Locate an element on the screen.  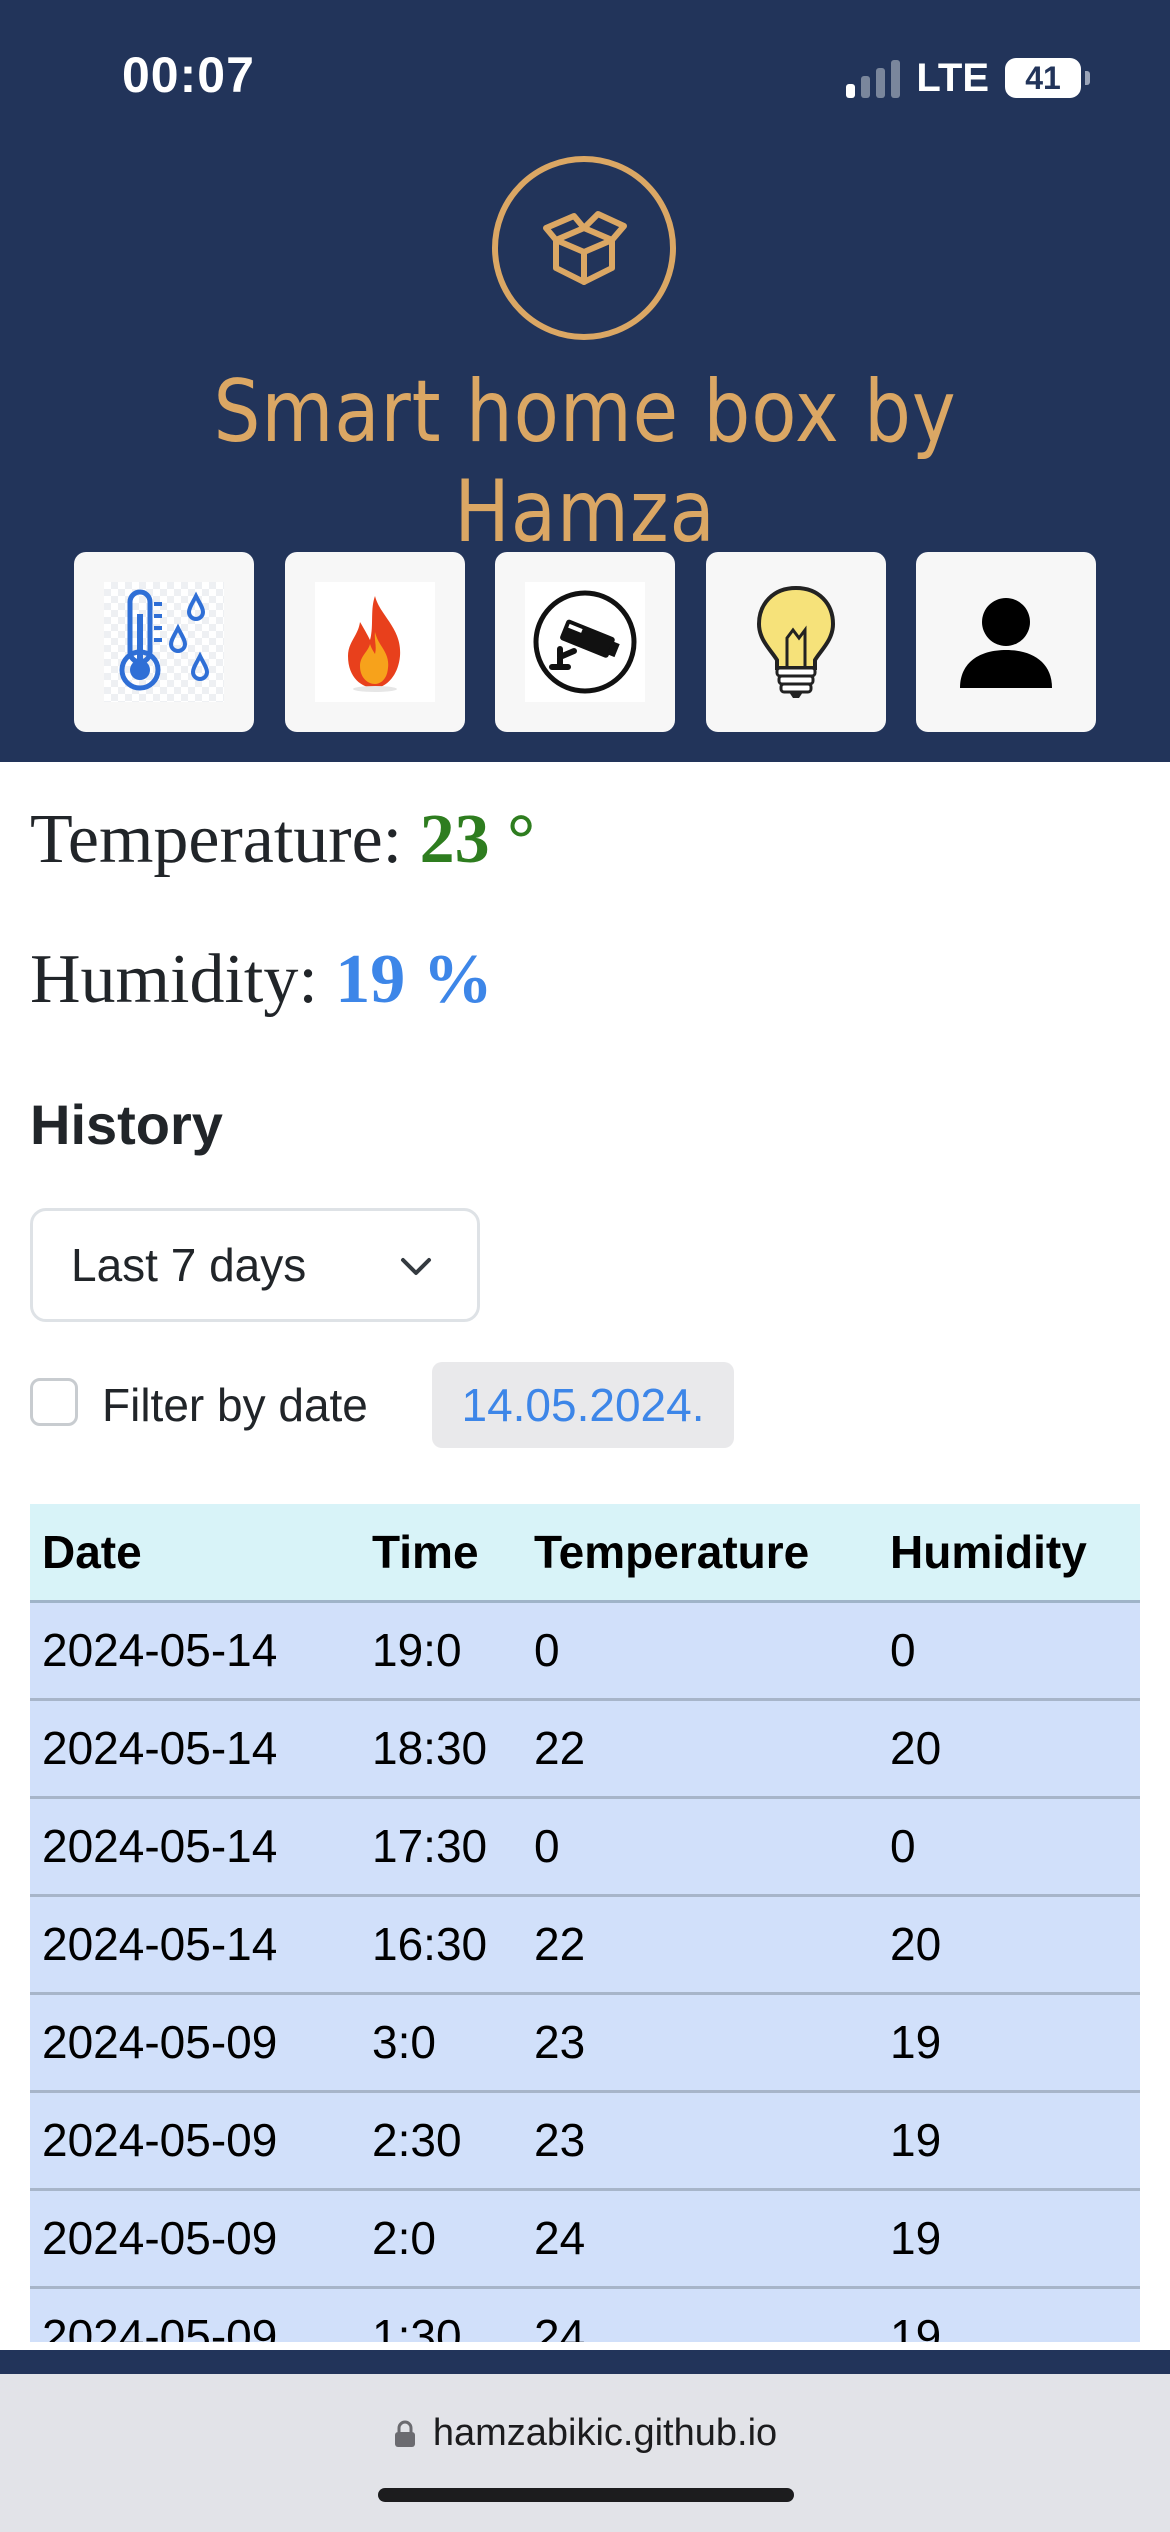
user-icon is located at coordinates (1006, 643).